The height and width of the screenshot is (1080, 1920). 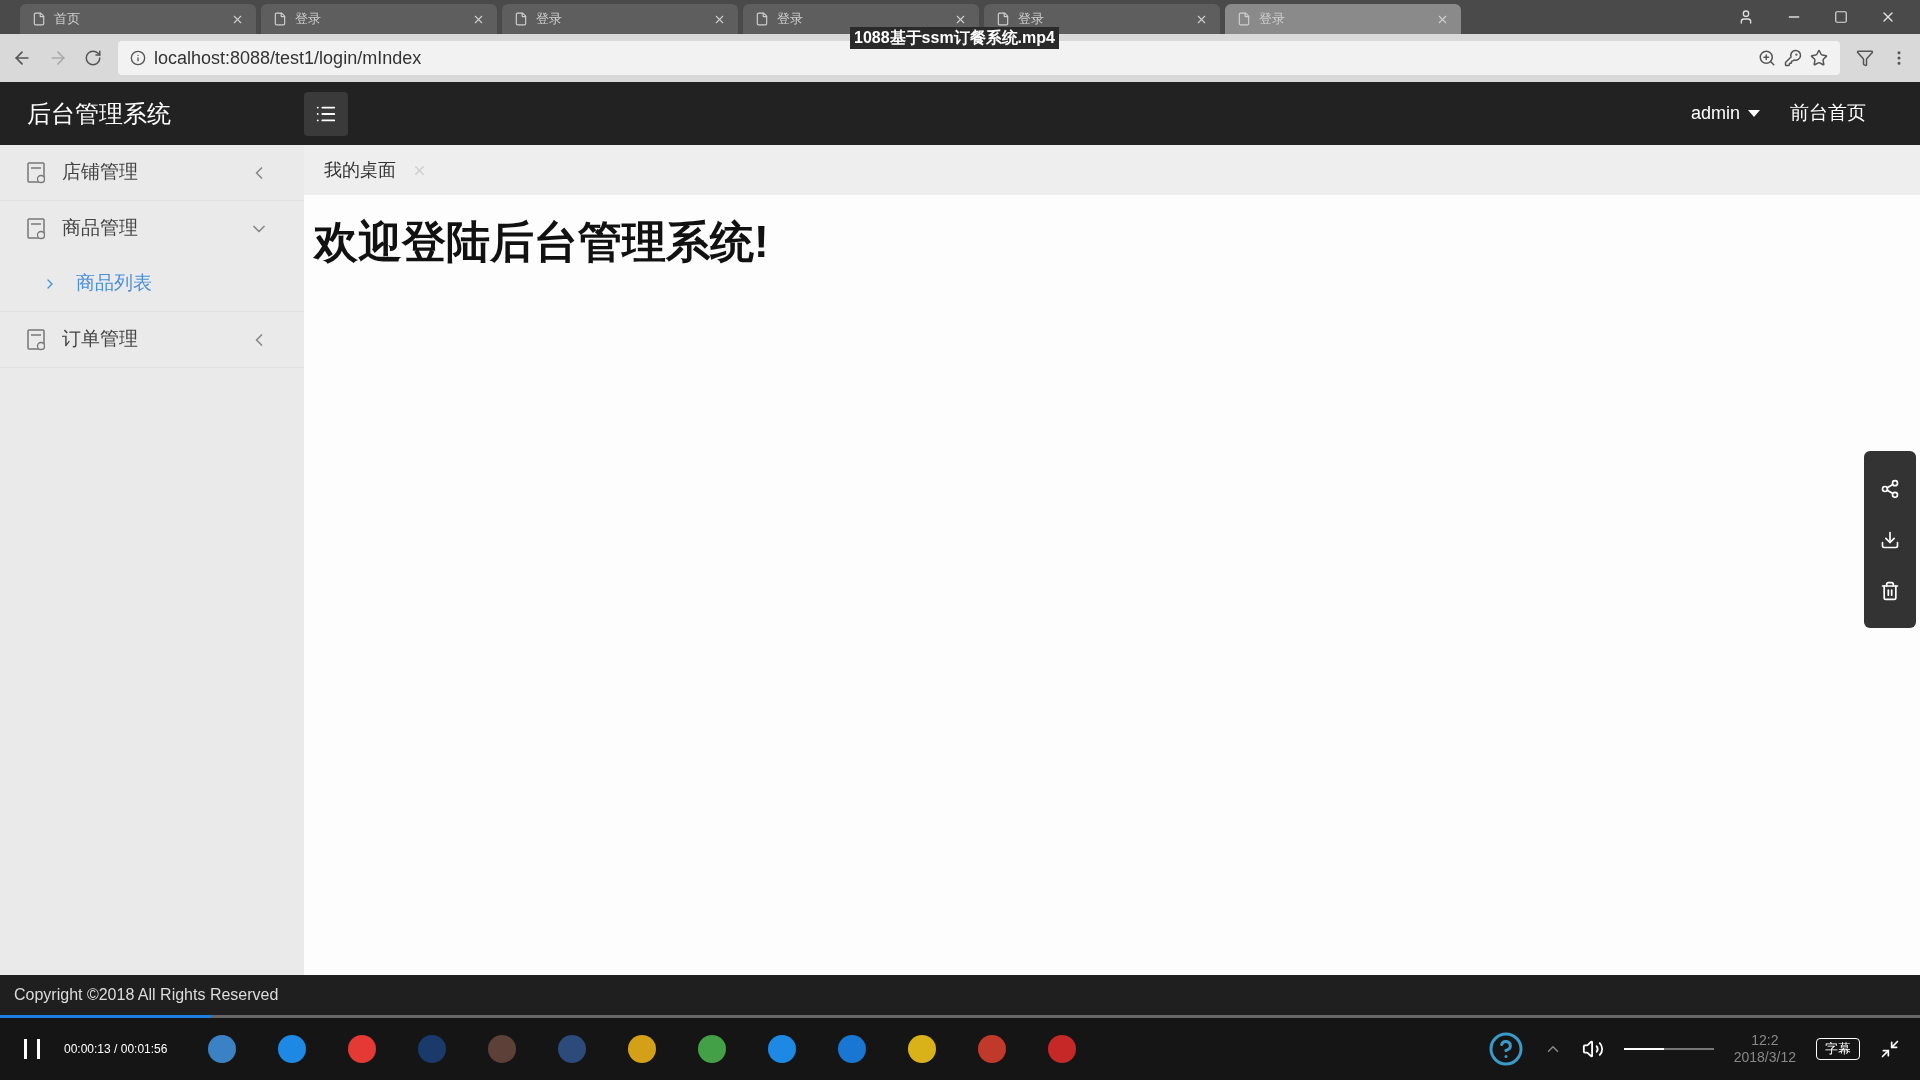 I want to click on app-title: 后台管理系统, so click(x=99, y=113).